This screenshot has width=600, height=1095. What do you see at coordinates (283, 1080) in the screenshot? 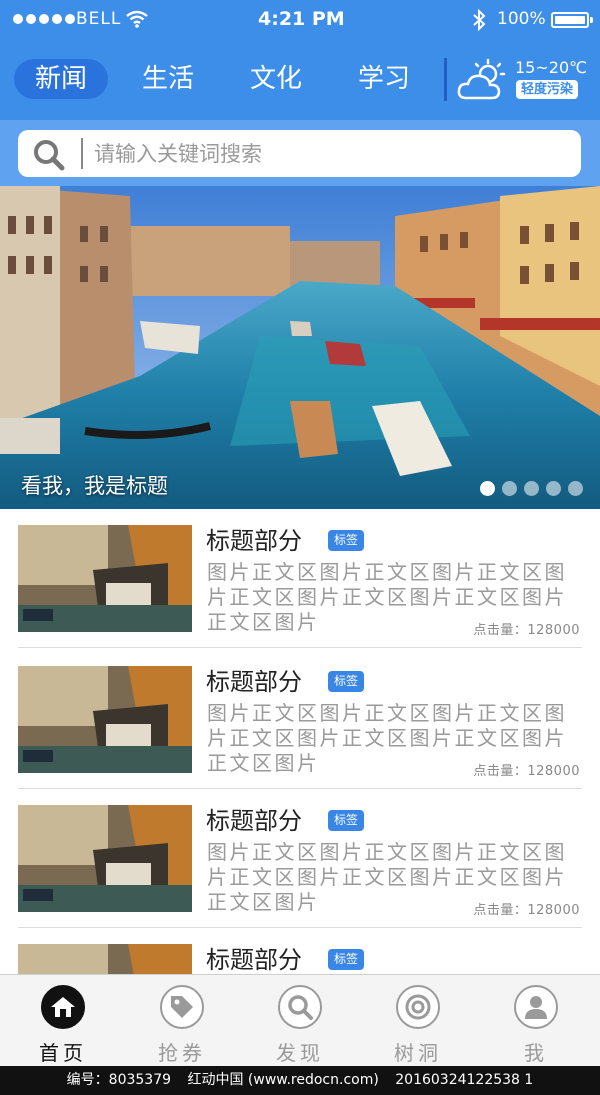
I see `footer-site: 红动中国 (www.redocn.com)` at bounding box center [283, 1080].